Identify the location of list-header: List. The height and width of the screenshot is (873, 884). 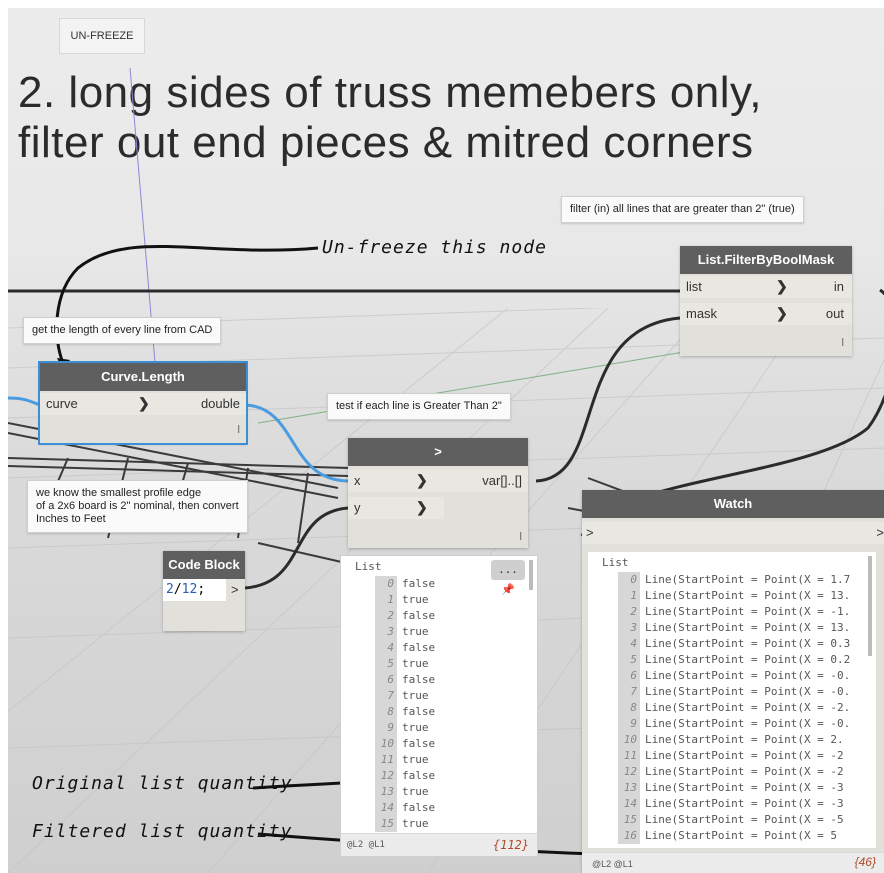
(368, 566).